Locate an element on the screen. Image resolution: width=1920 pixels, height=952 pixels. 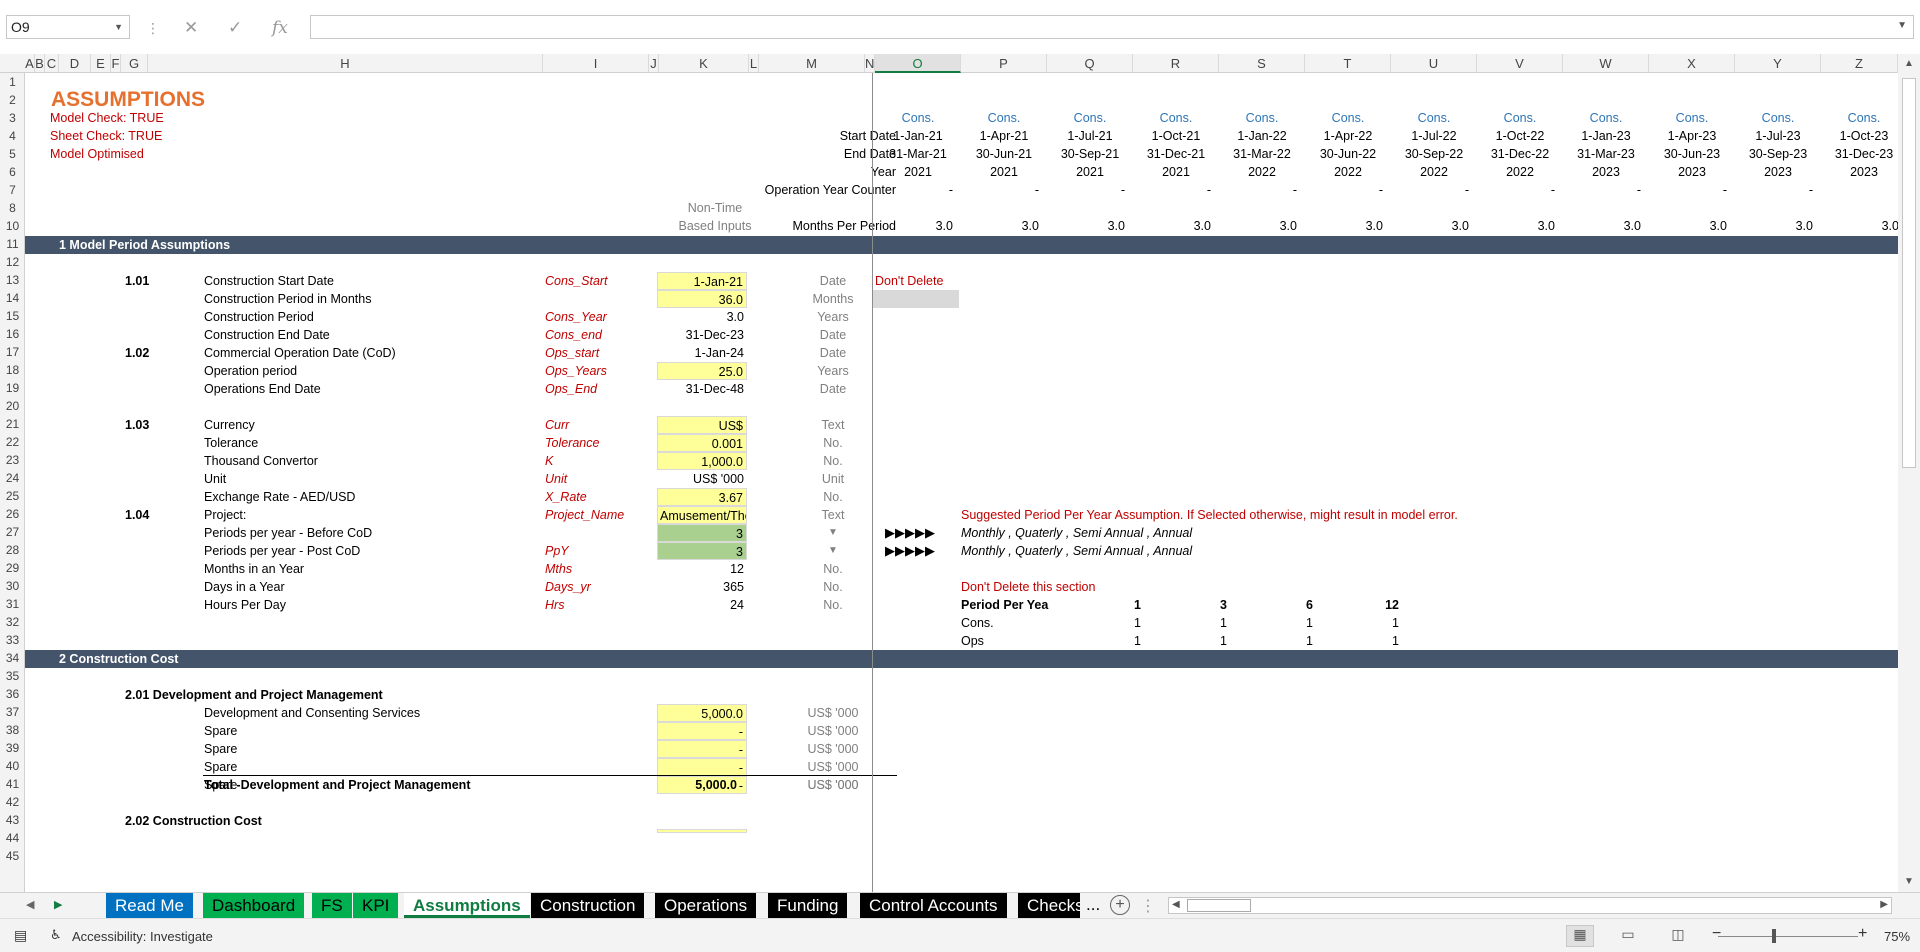
column-header-x: X is located at coordinates (1692, 63).